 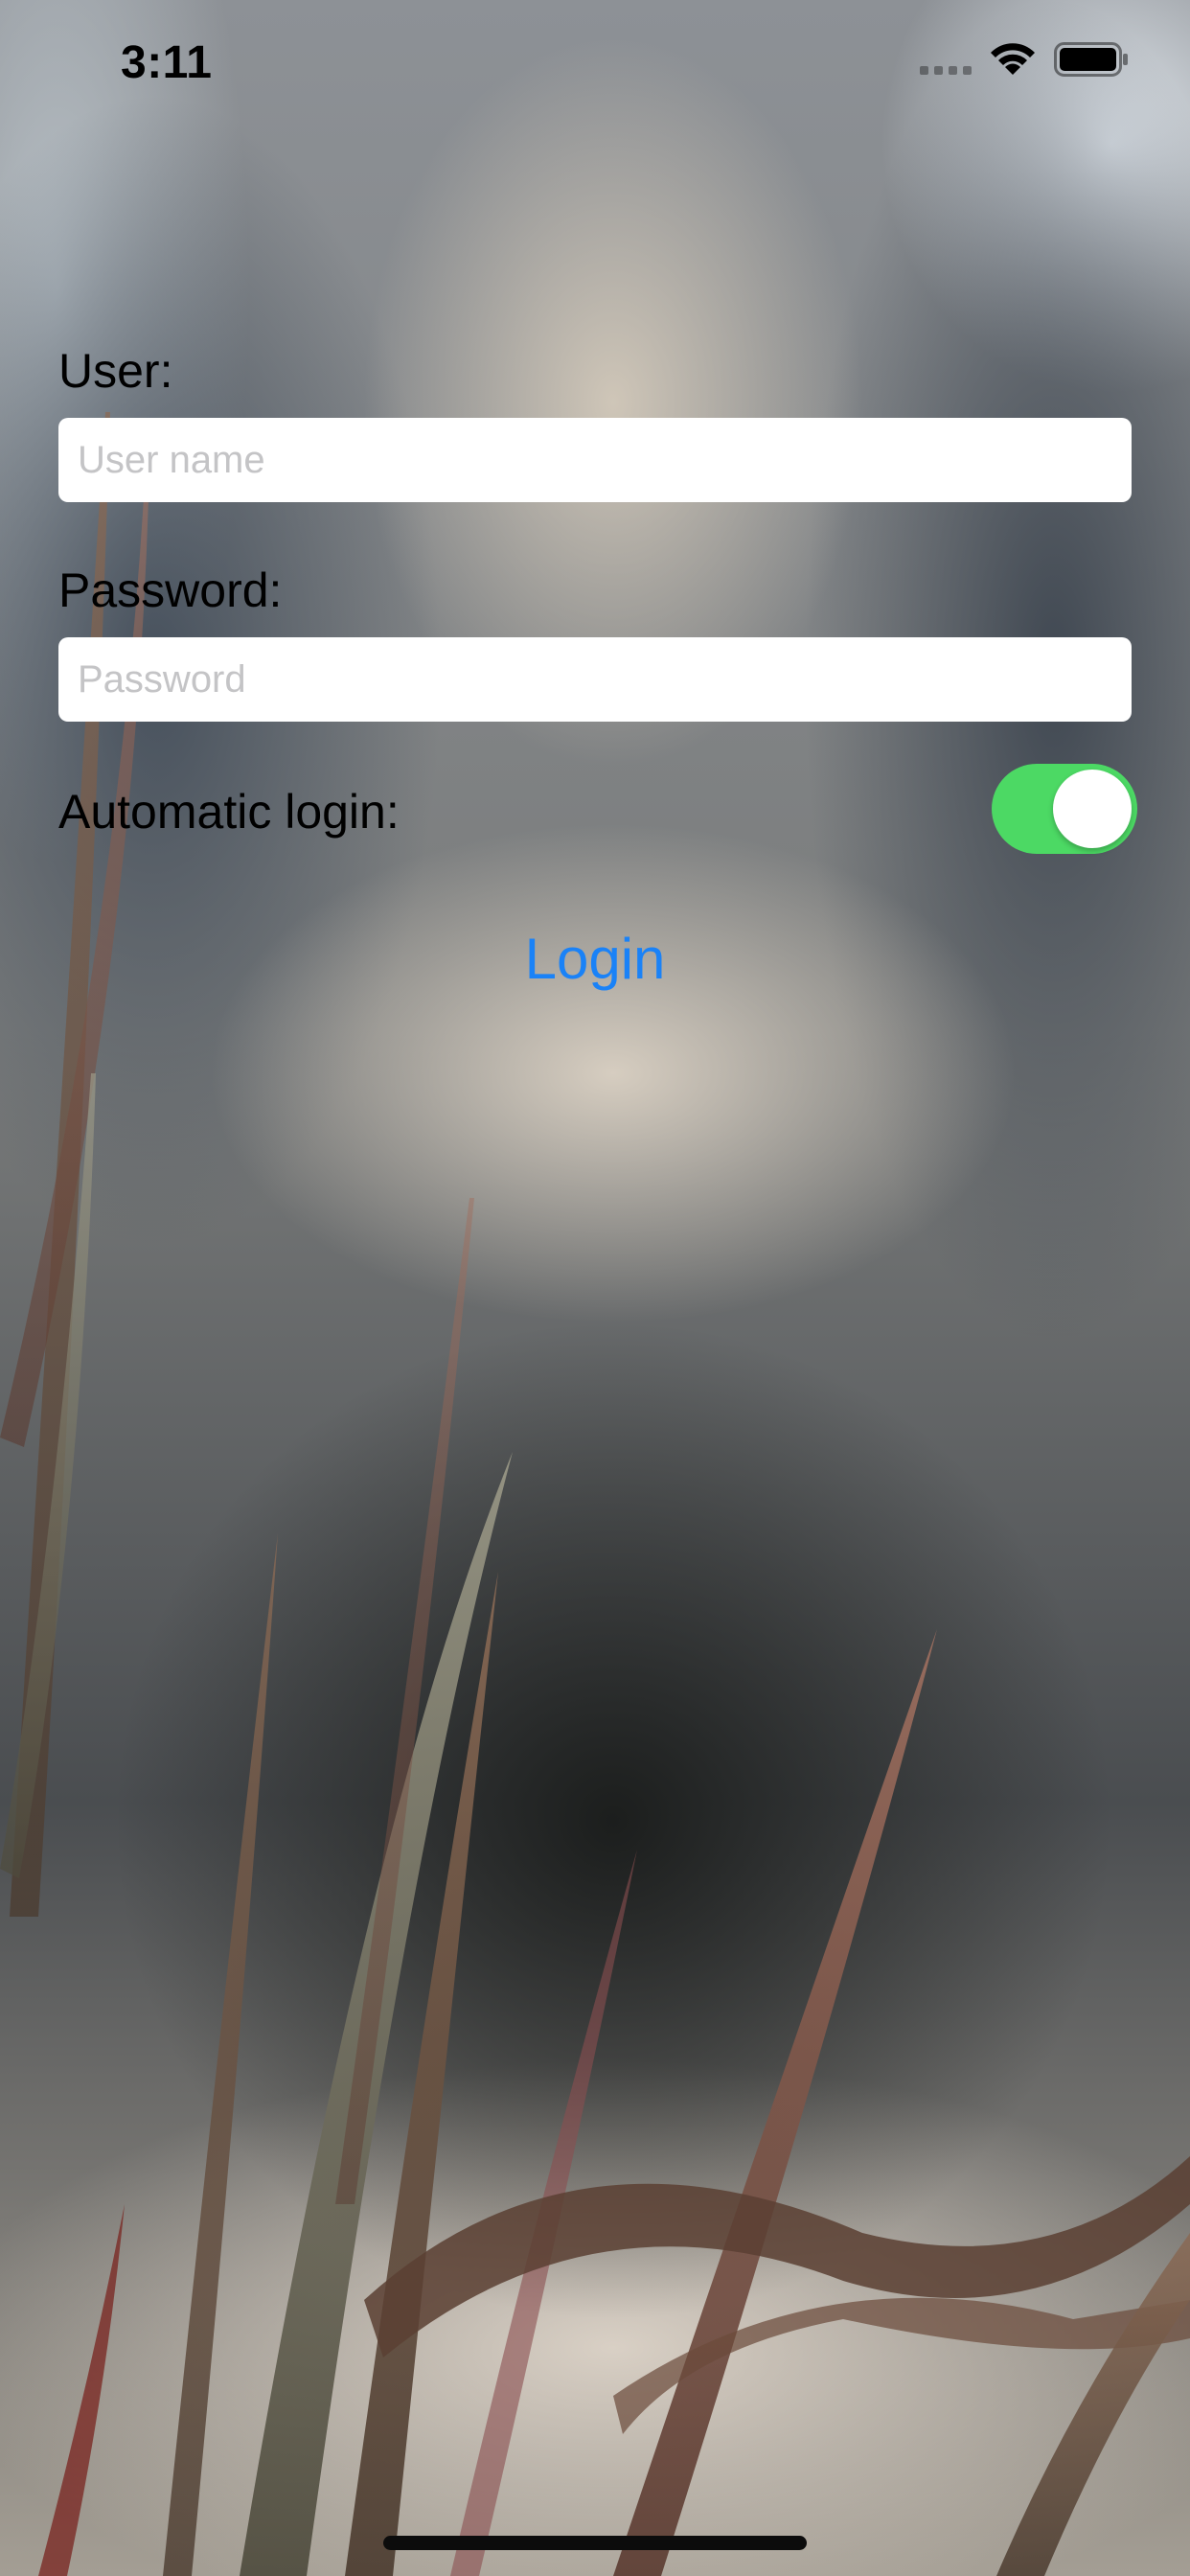 I want to click on automatic-login-toggle, so click(x=1065, y=809).